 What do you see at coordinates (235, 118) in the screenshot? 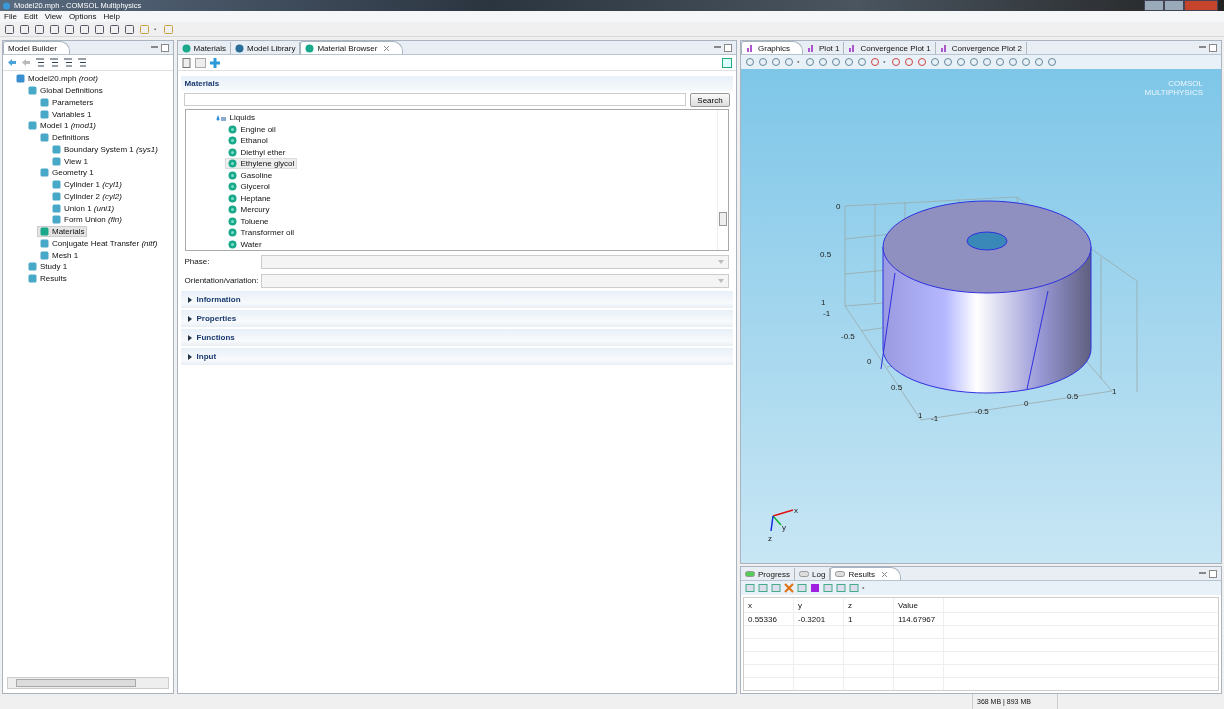
I see `folder-item: Liquids` at bounding box center [235, 118].